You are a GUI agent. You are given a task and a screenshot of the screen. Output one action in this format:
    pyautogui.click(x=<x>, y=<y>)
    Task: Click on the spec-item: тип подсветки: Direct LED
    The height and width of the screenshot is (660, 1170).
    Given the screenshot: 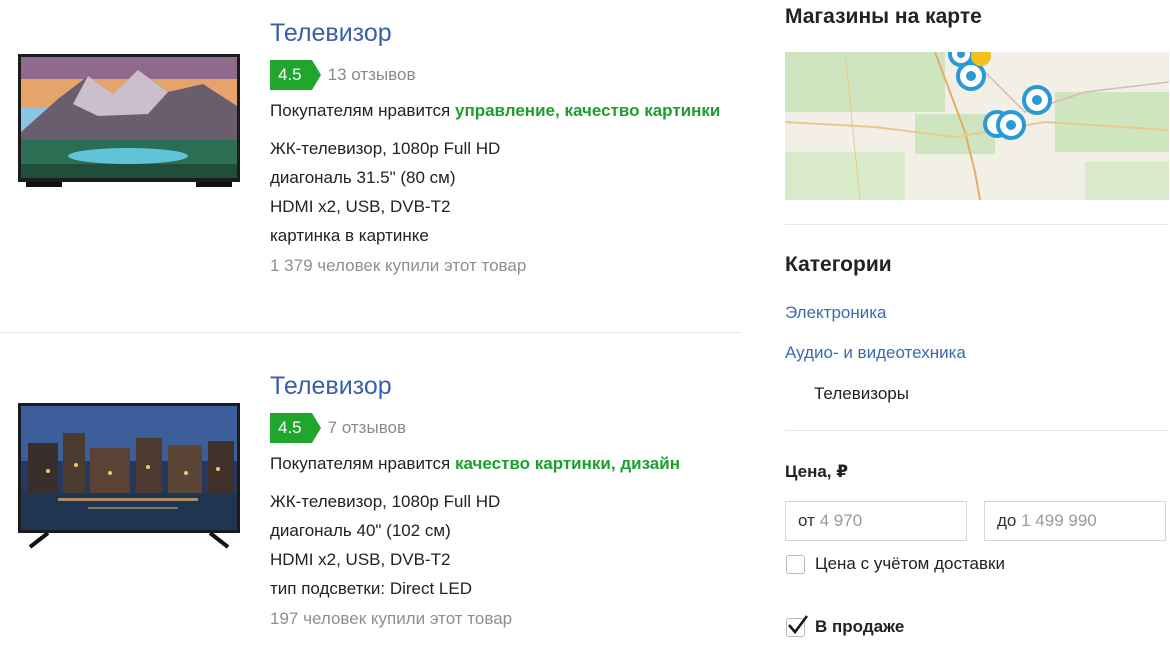 What is the action you would take?
    pyautogui.click(x=371, y=588)
    